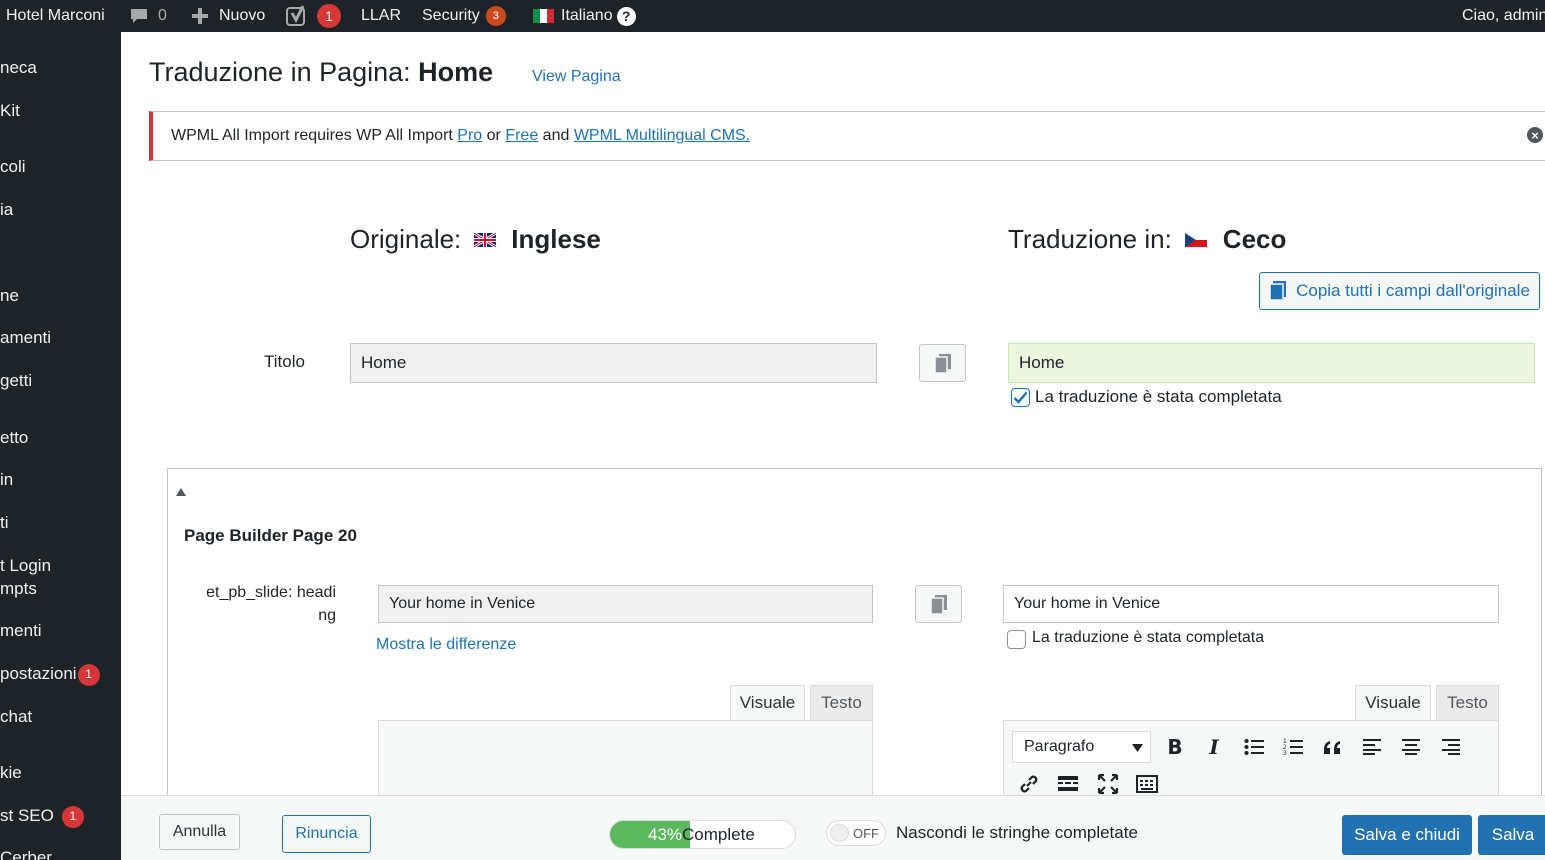 The width and height of the screenshot is (1545, 860). What do you see at coordinates (1407, 835) in the screenshot?
I see `save-and-close-button: Salva e chiudi` at bounding box center [1407, 835].